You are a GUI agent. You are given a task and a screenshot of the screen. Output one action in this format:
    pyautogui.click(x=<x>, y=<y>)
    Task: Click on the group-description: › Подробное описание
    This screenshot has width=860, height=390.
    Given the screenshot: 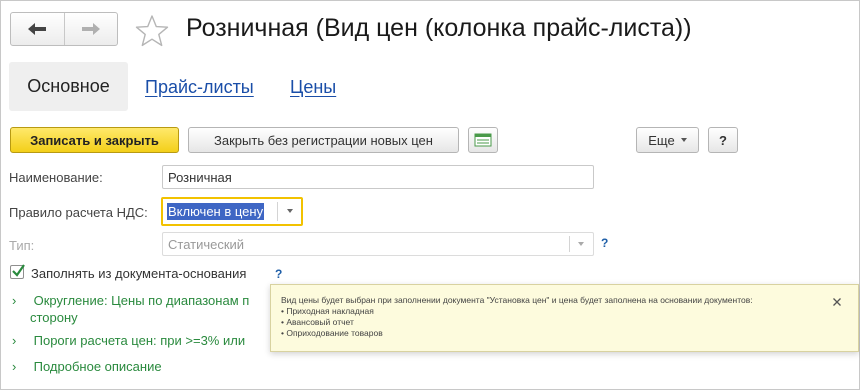 What is the action you would take?
    pyautogui.click(x=87, y=366)
    